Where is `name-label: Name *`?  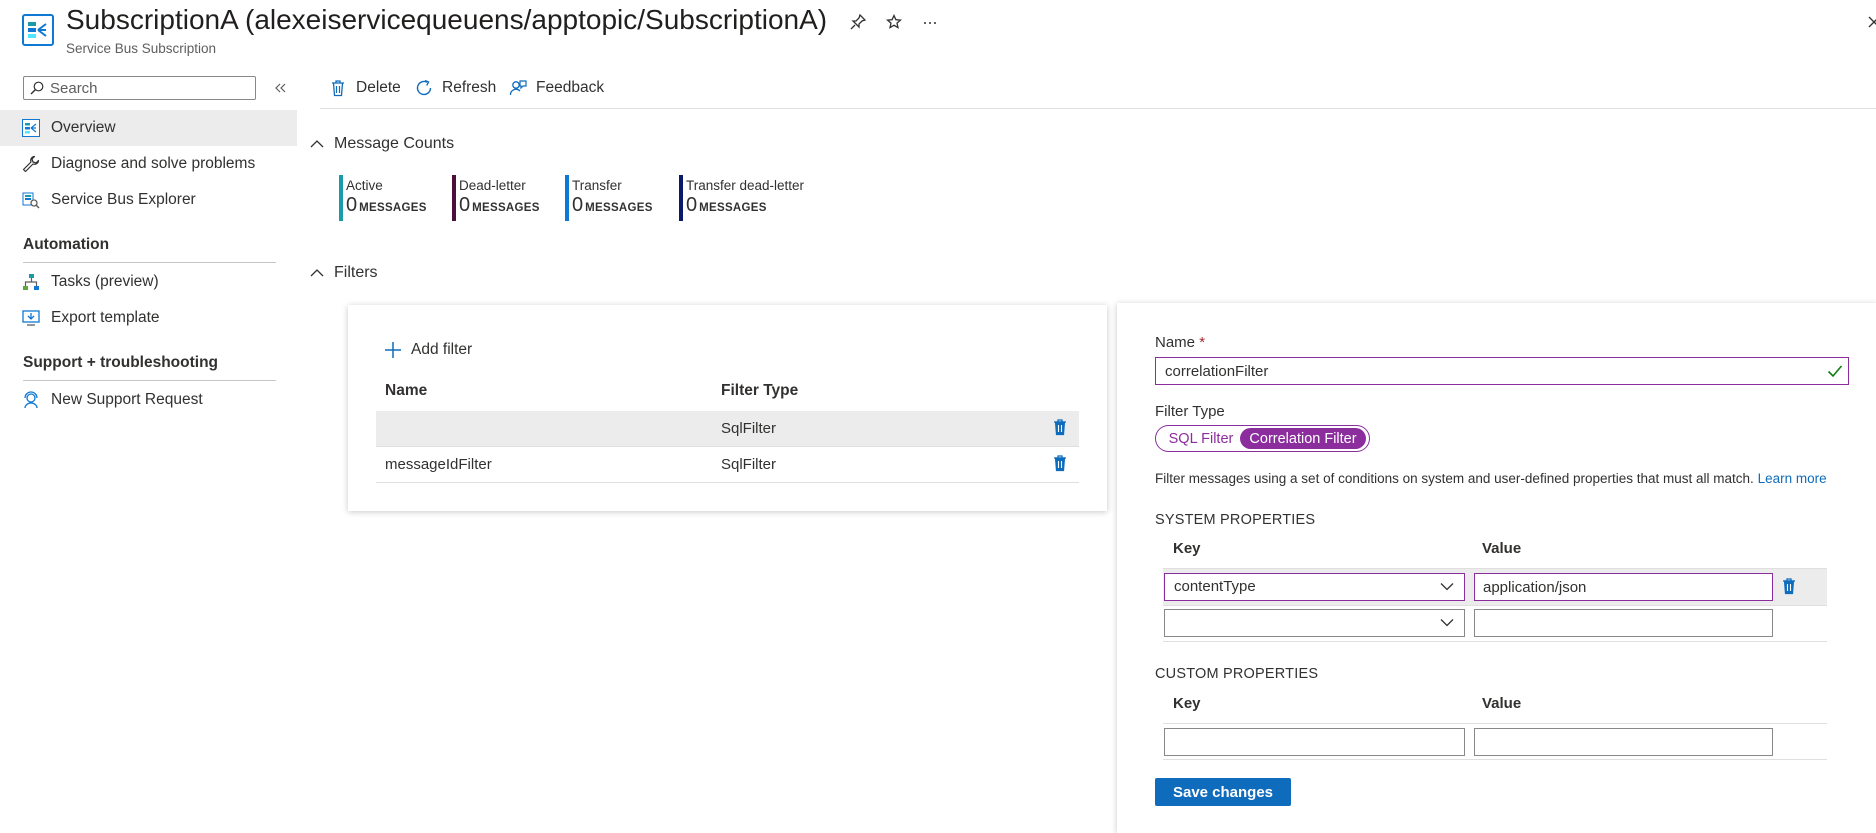 name-label: Name * is located at coordinates (1180, 342).